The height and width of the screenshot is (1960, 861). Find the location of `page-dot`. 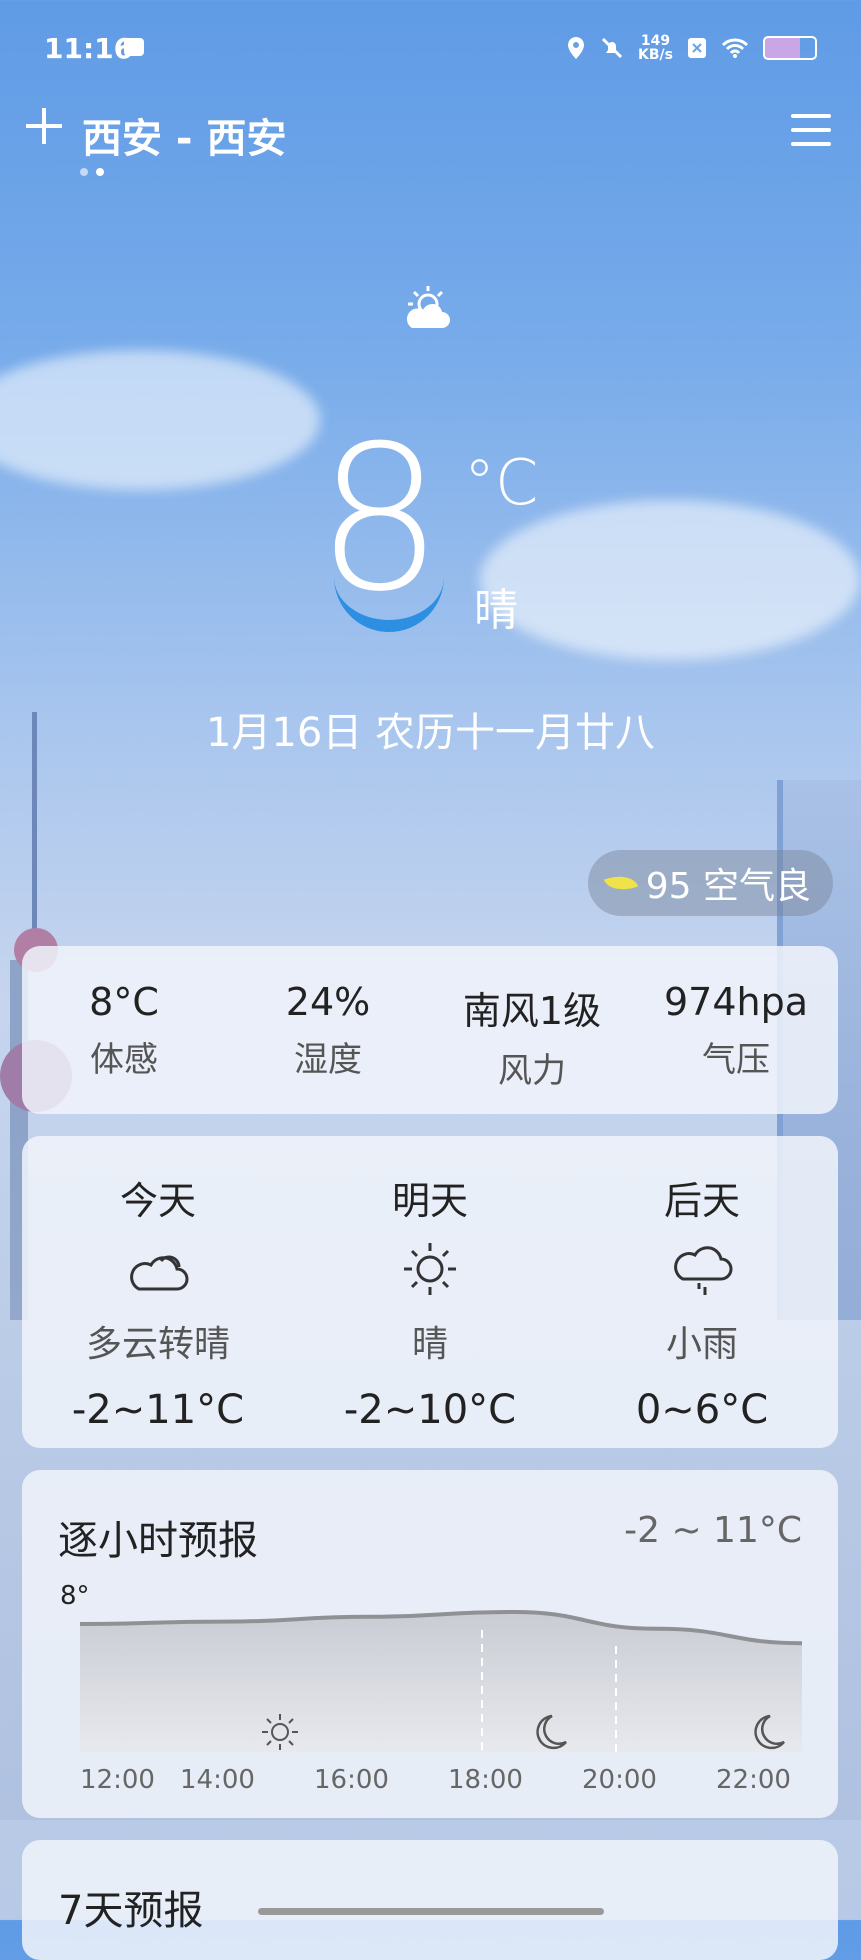

page-dot is located at coordinates (84, 172).